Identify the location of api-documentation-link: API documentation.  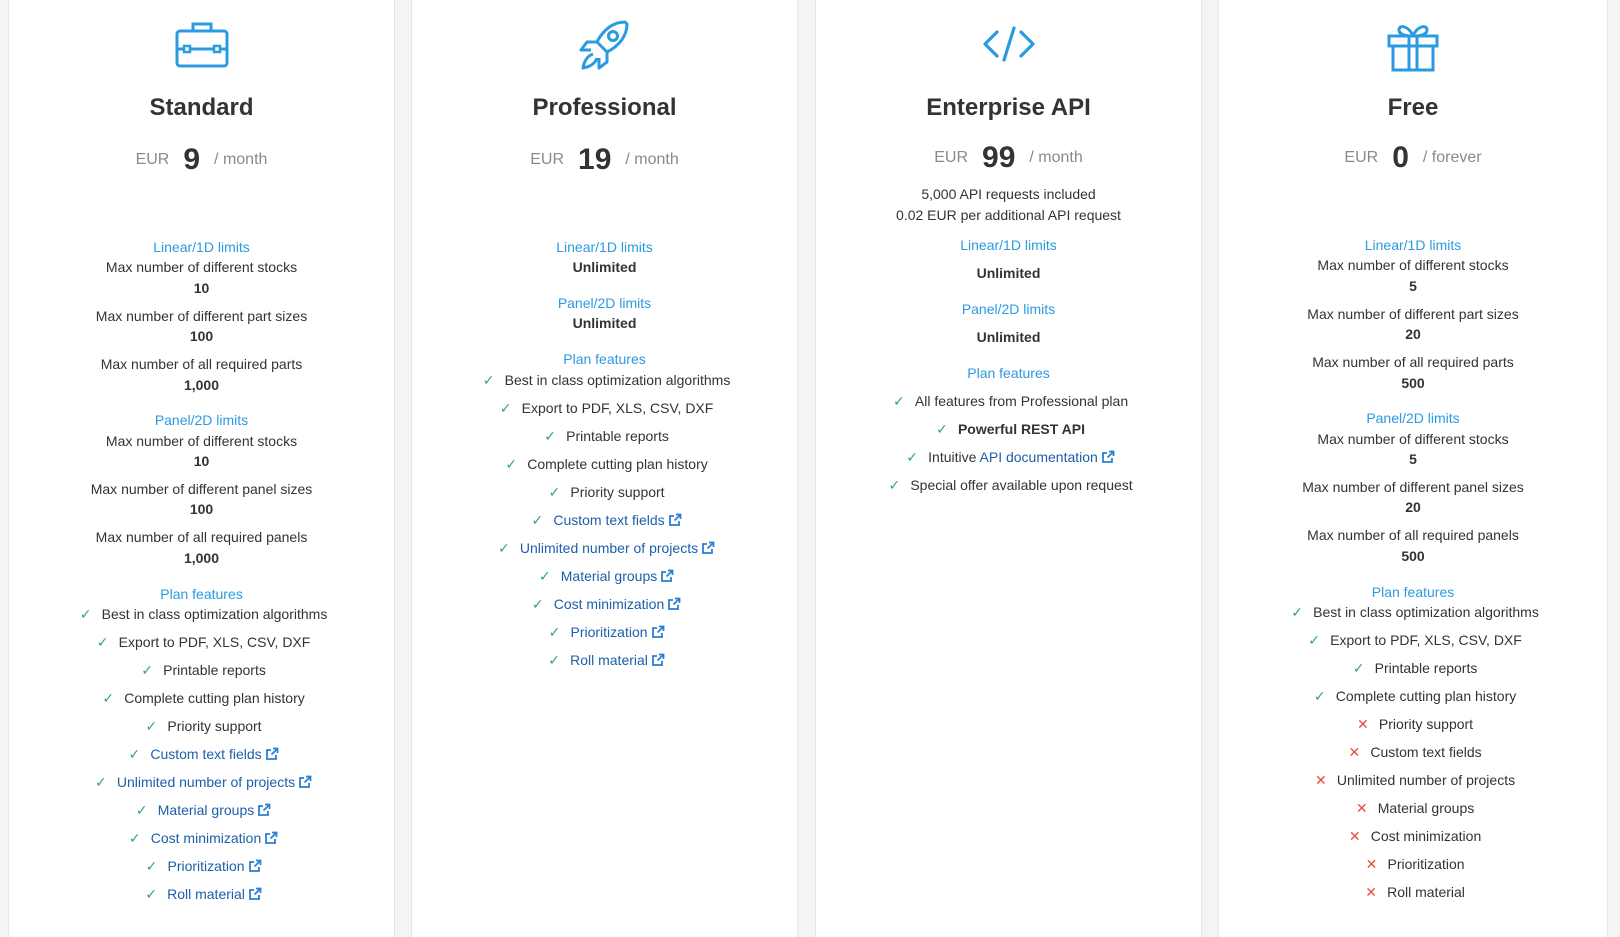
(1039, 457).